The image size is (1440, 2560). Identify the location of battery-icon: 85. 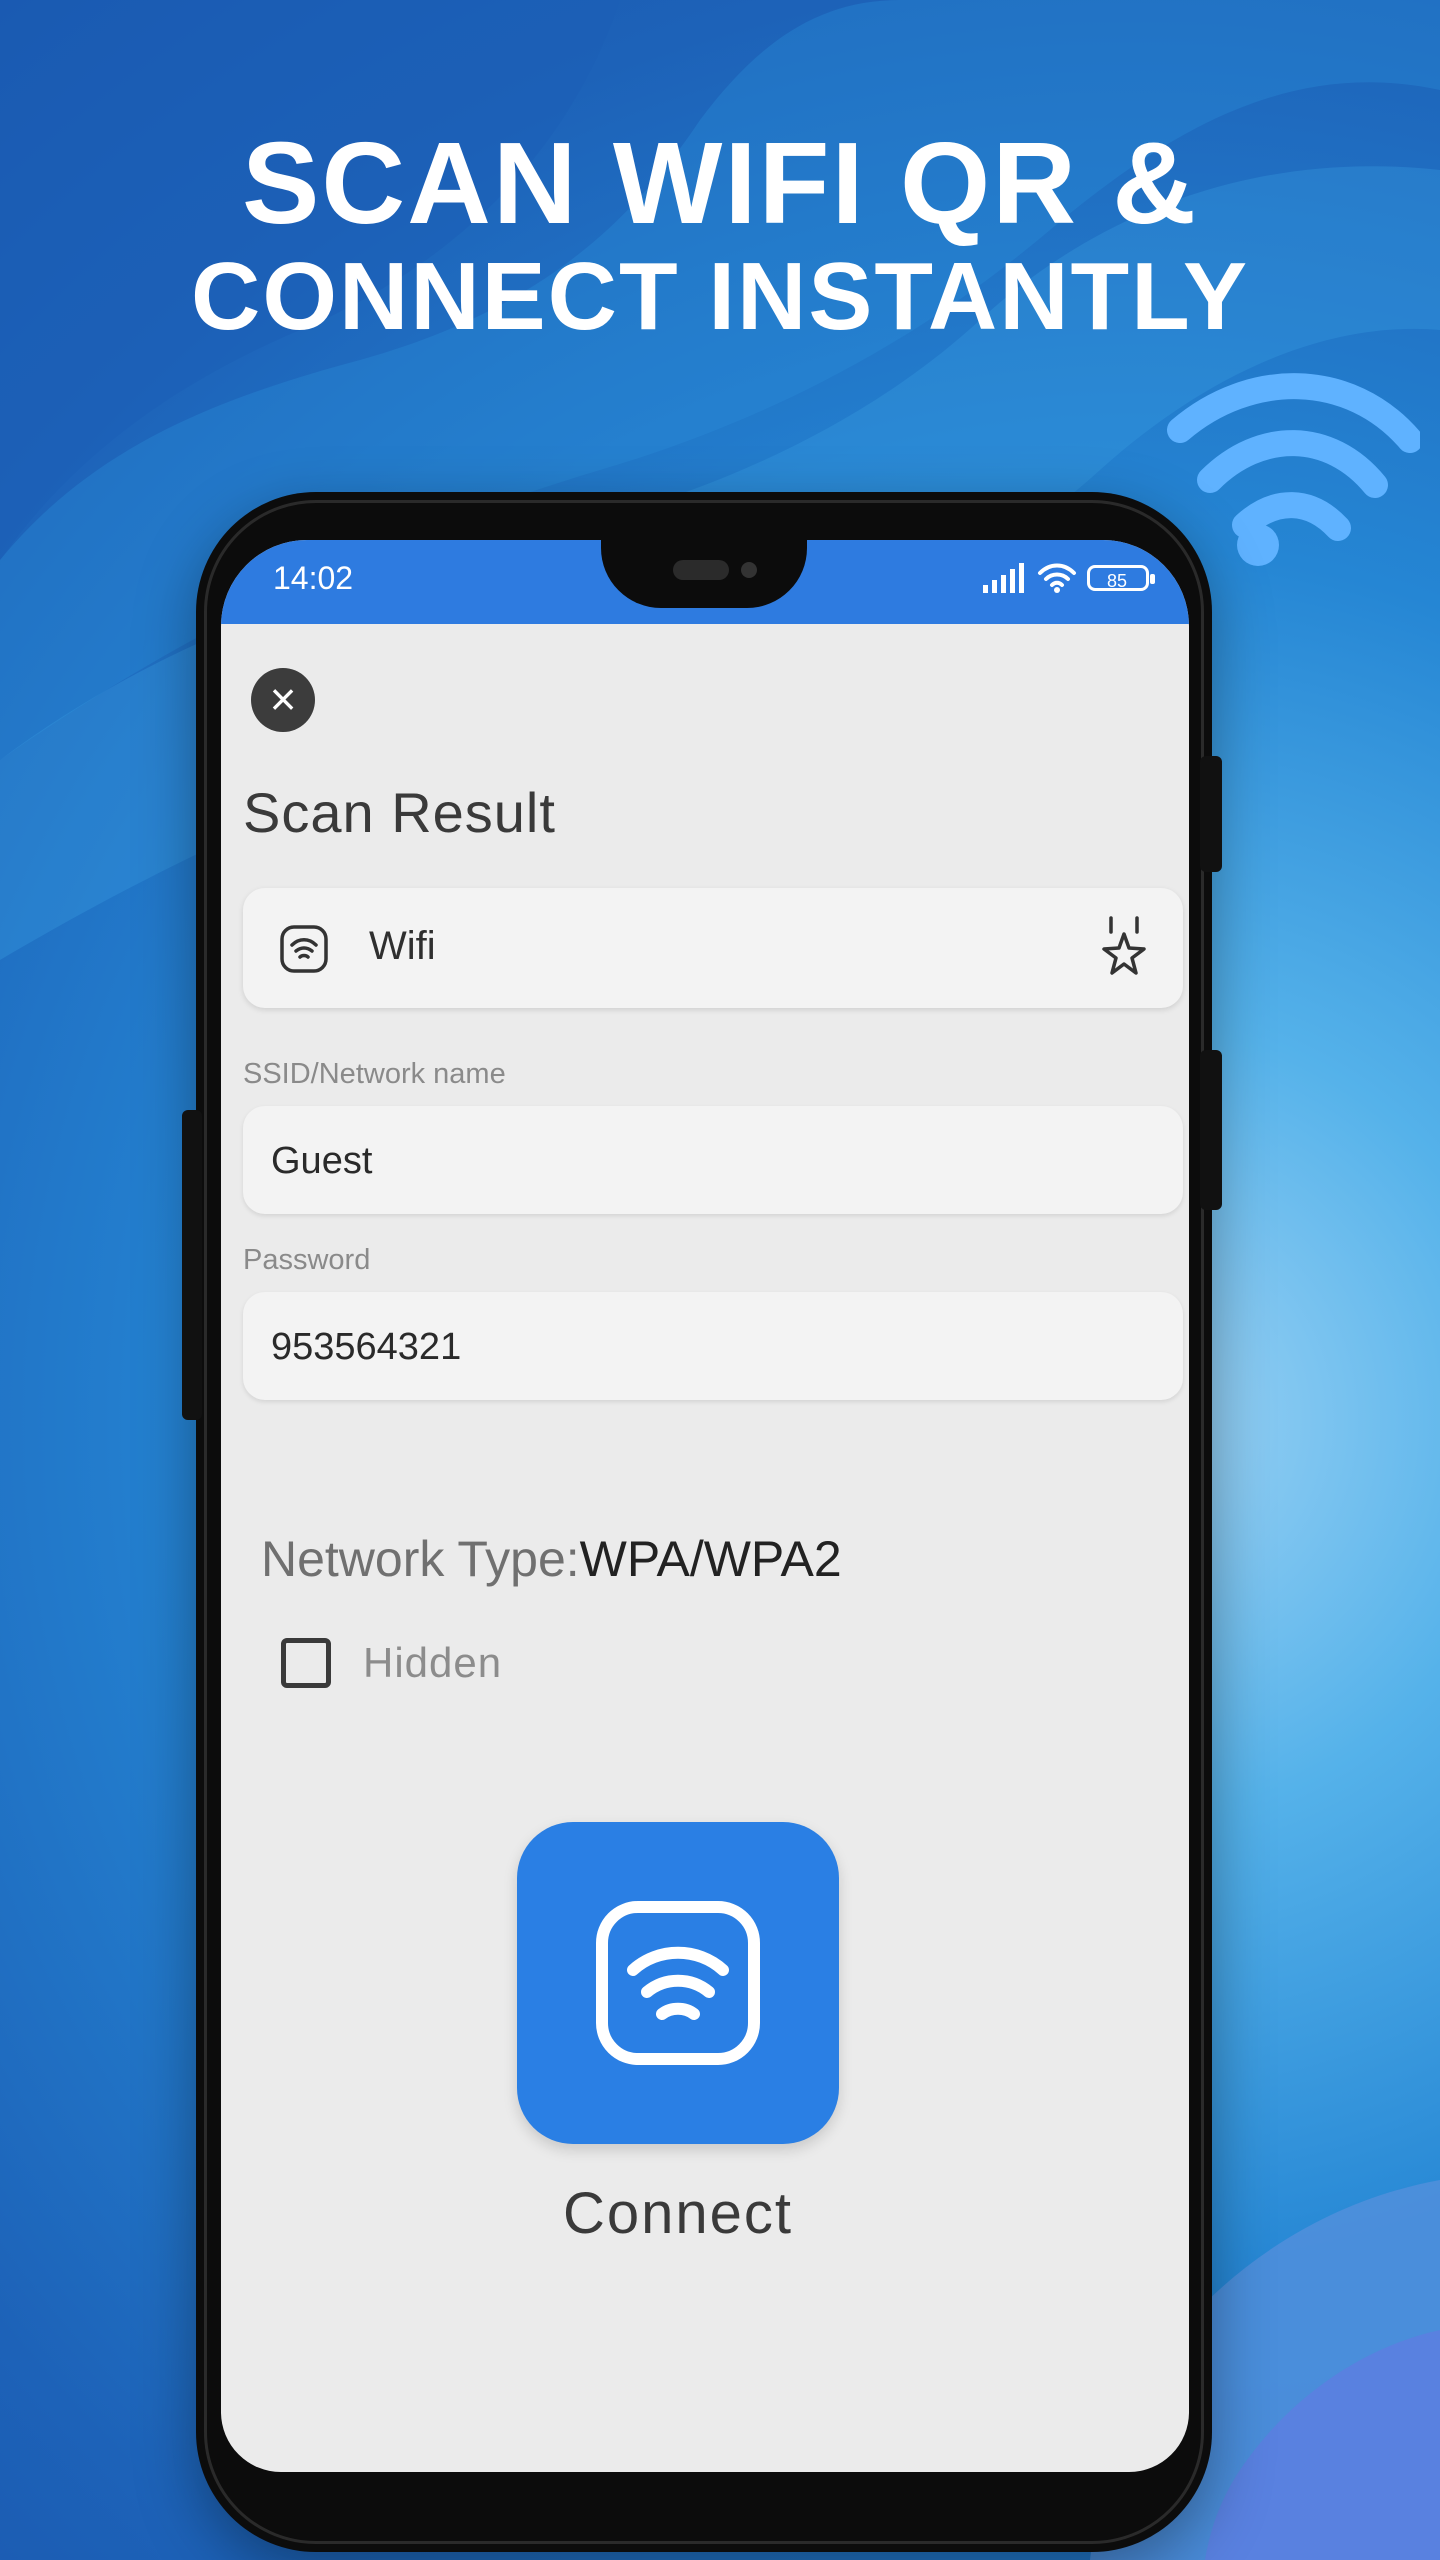
(1121, 578).